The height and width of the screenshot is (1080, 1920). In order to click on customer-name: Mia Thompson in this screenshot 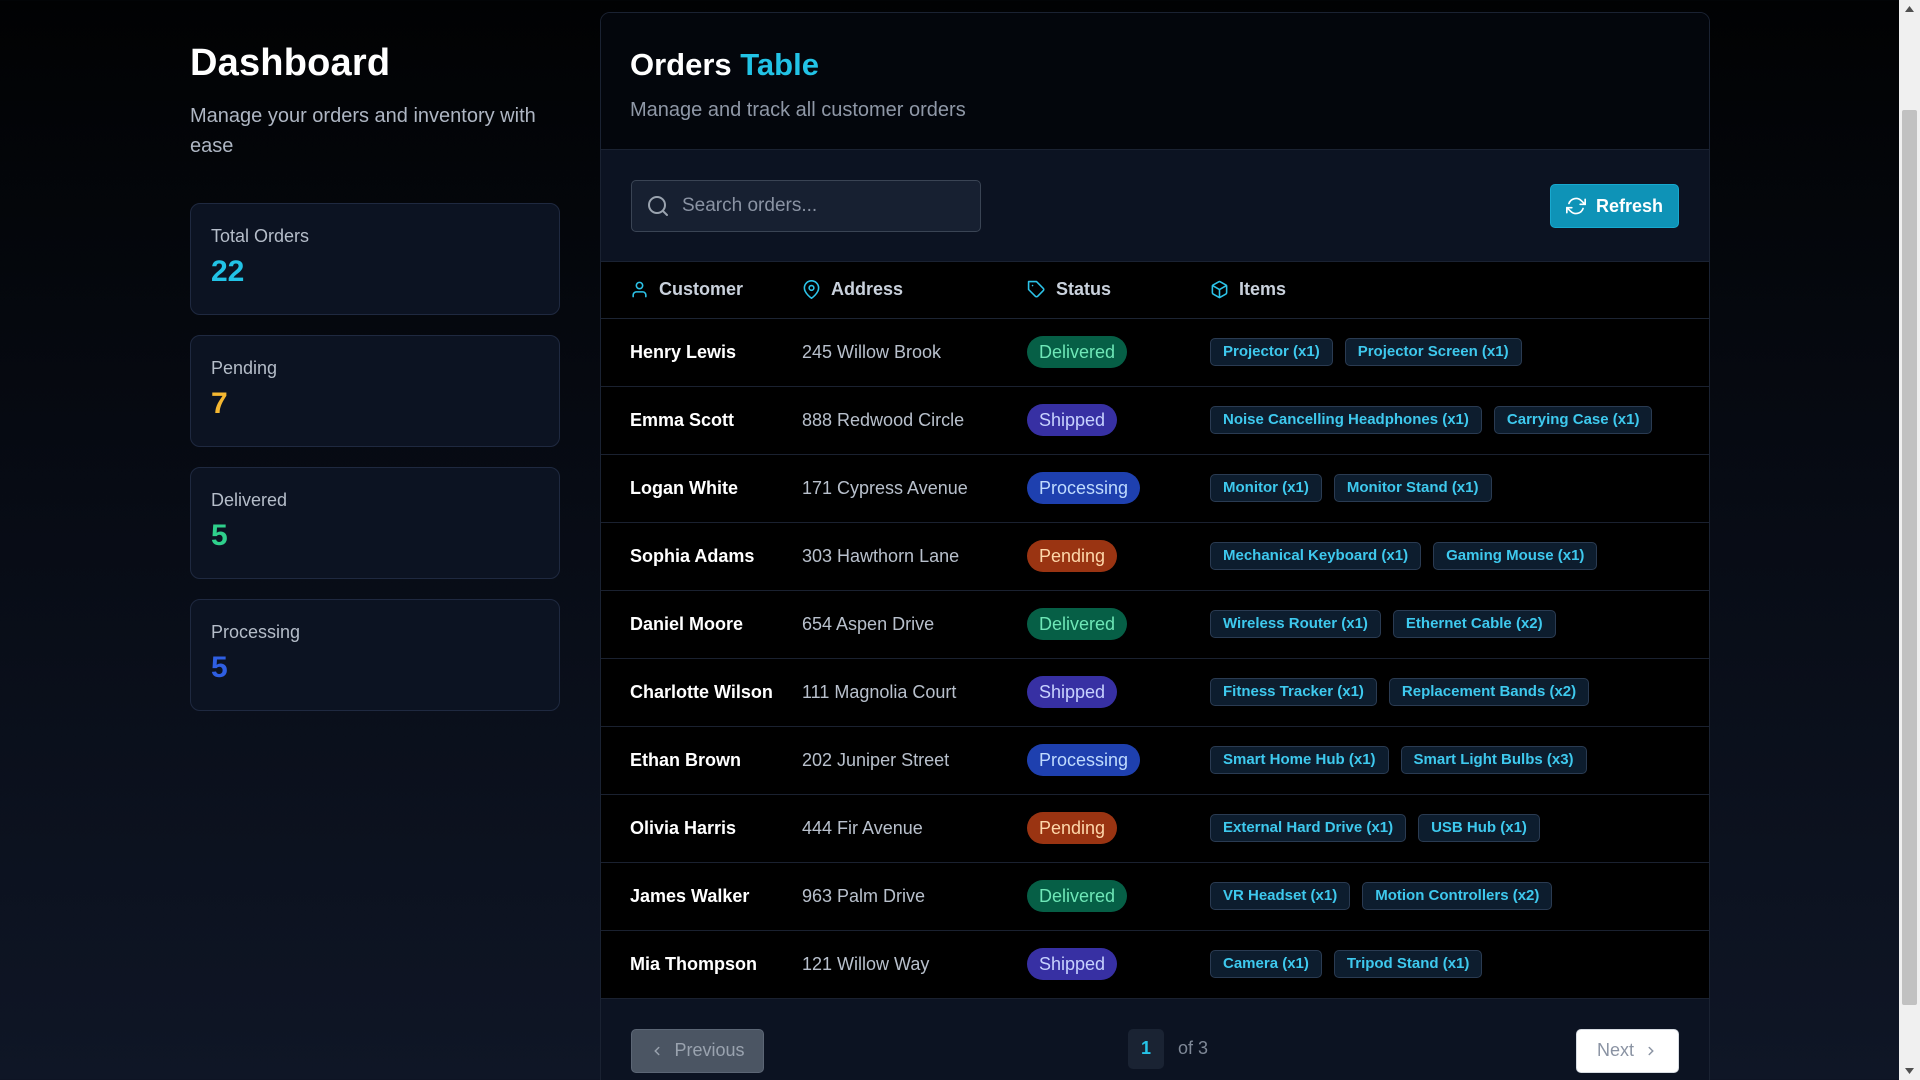, I will do `click(693, 963)`.